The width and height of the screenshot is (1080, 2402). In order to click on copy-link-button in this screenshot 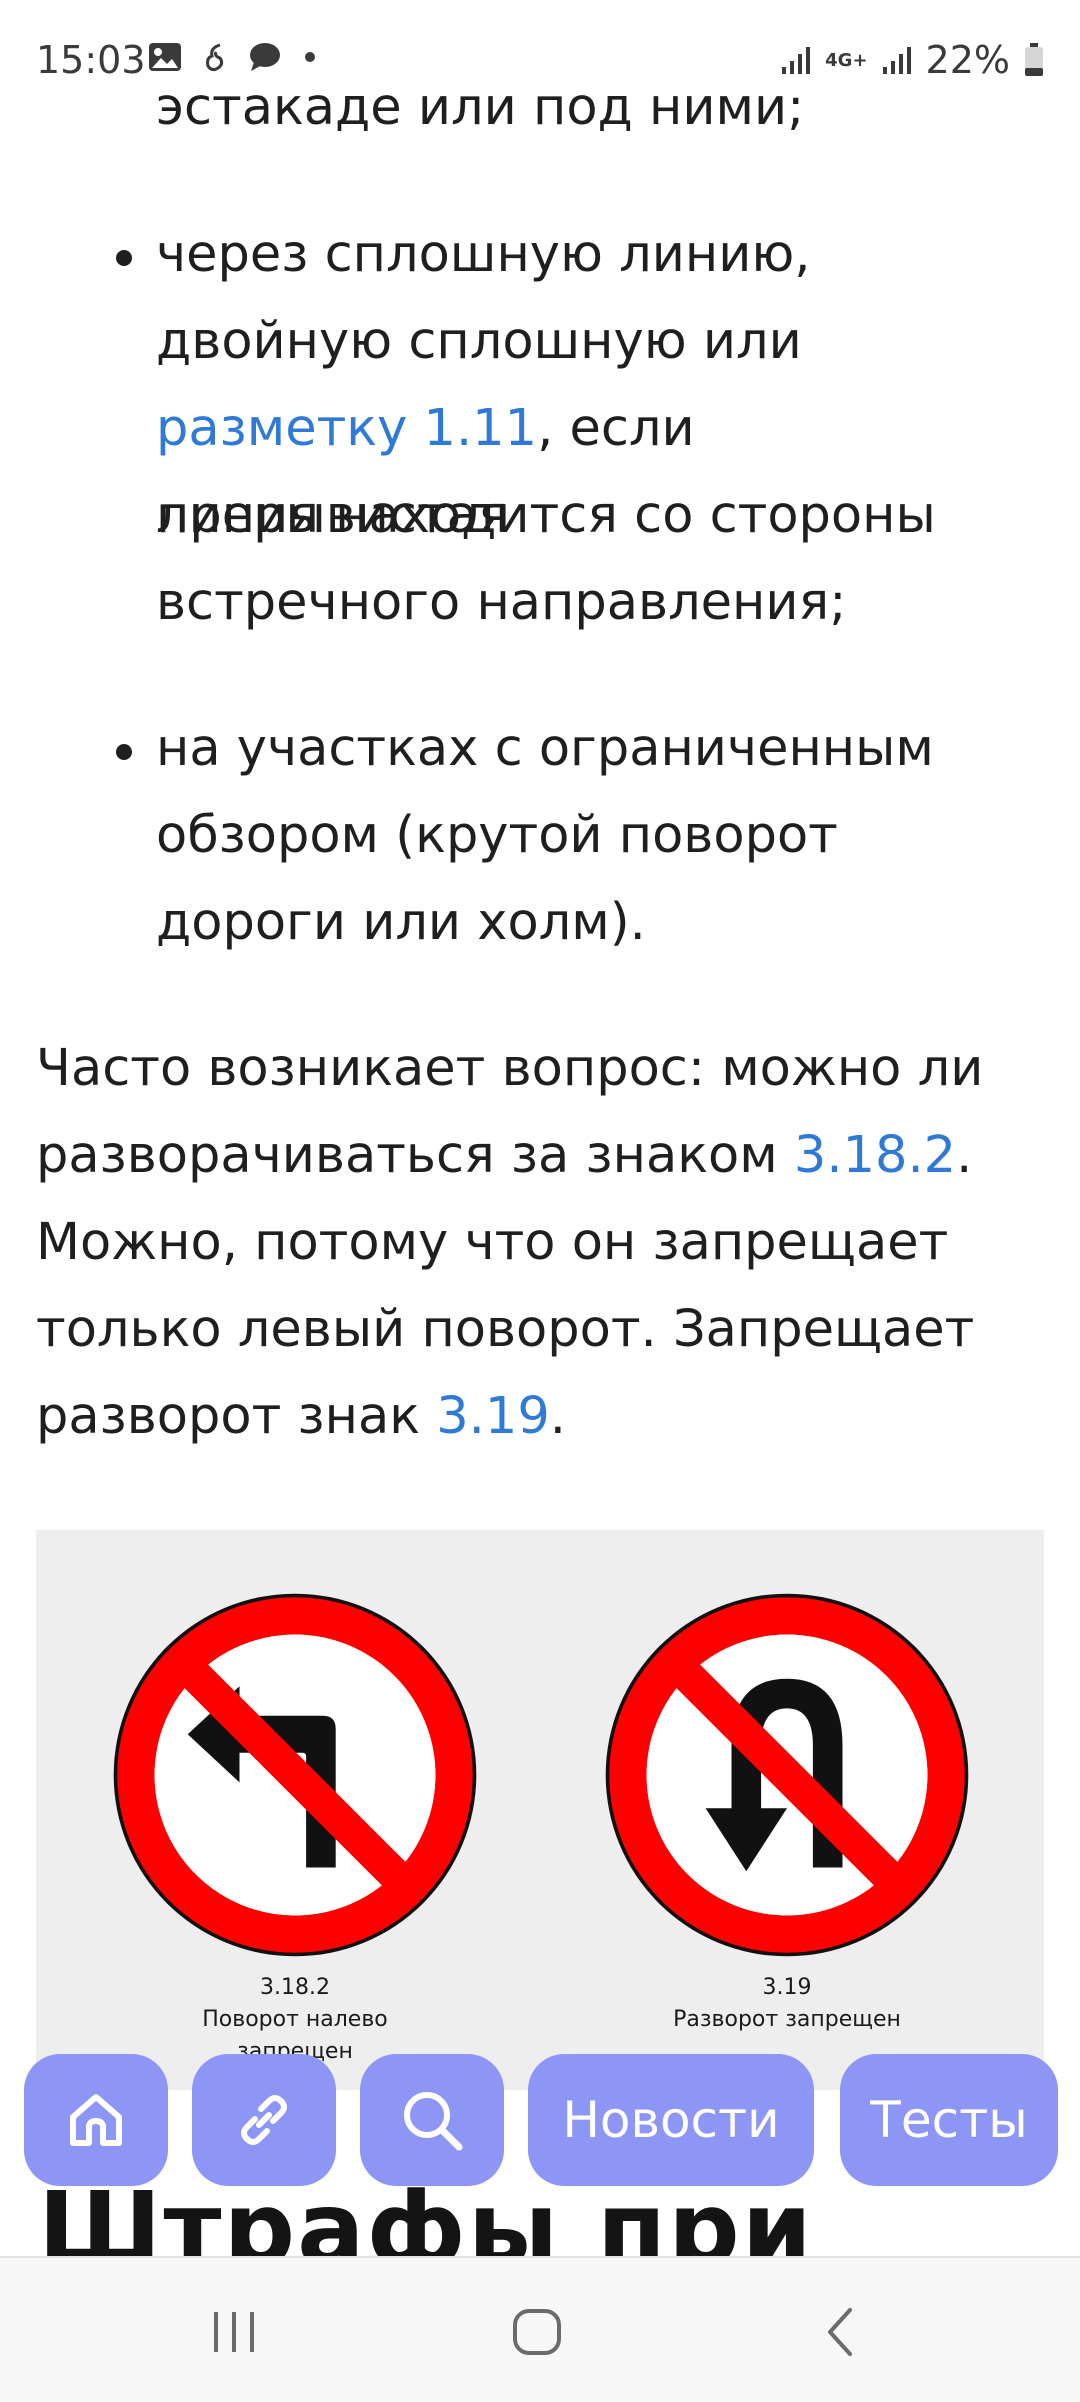, I will do `click(264, 2120)`.